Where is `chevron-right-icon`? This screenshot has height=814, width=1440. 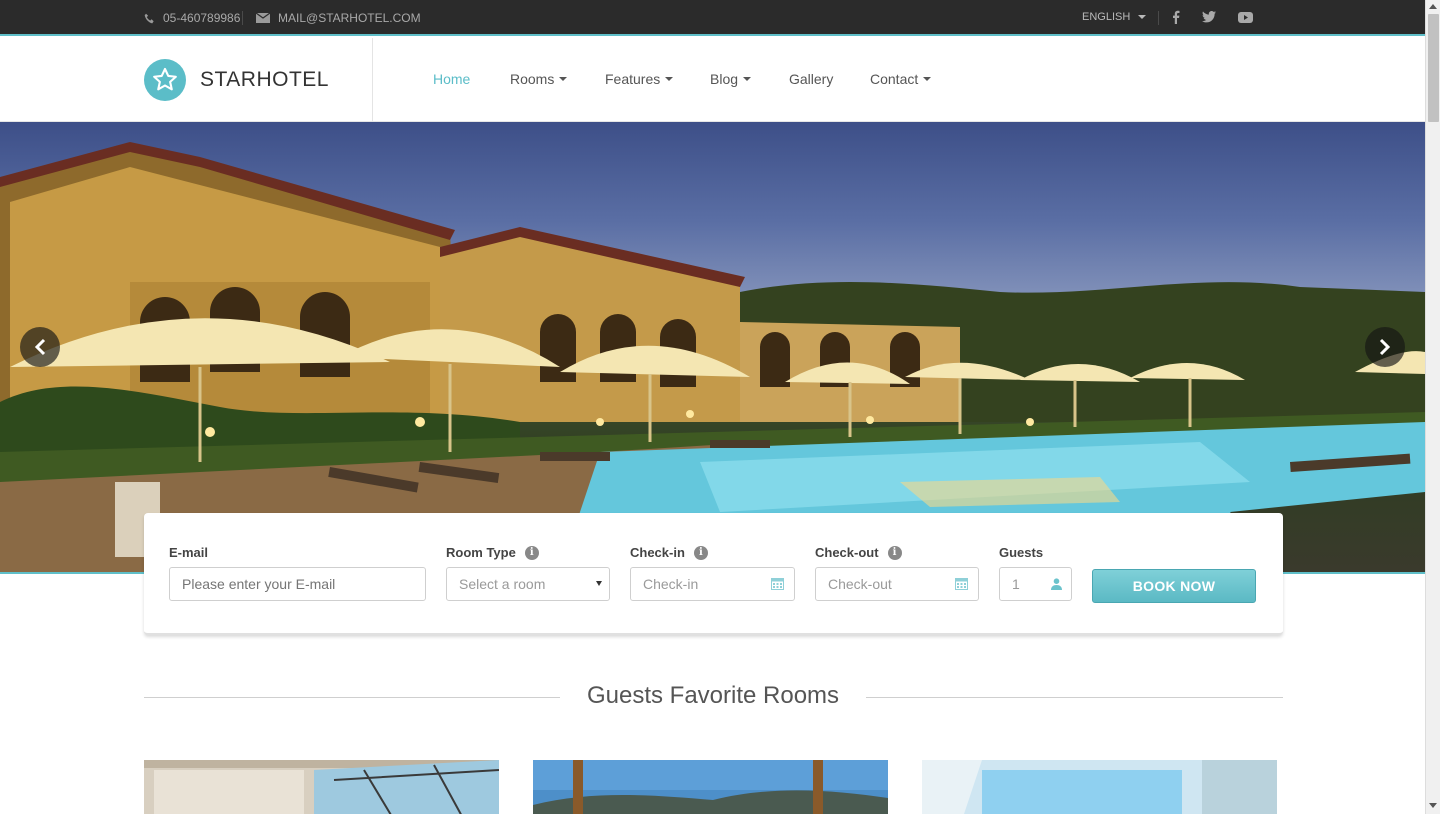 chevron-right-icon is located at coordinates (1385, 347).